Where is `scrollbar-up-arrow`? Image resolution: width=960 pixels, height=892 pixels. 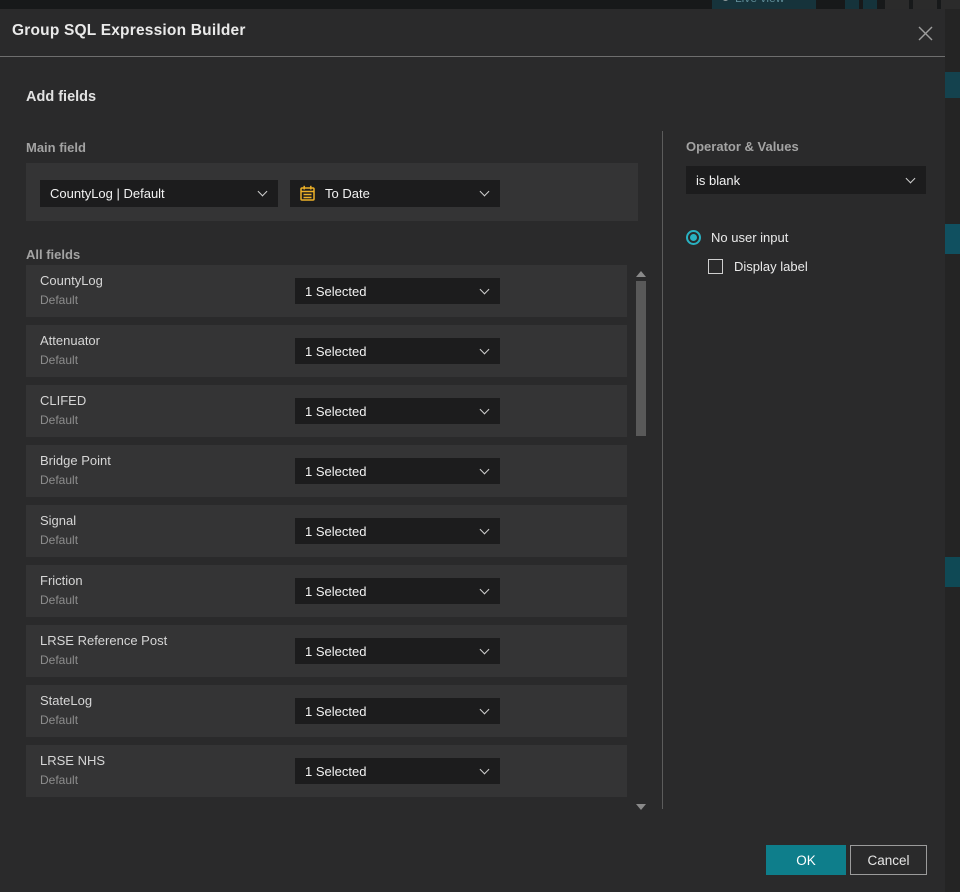 scrollbar-up-arrow is located at coordinates (641, 274).